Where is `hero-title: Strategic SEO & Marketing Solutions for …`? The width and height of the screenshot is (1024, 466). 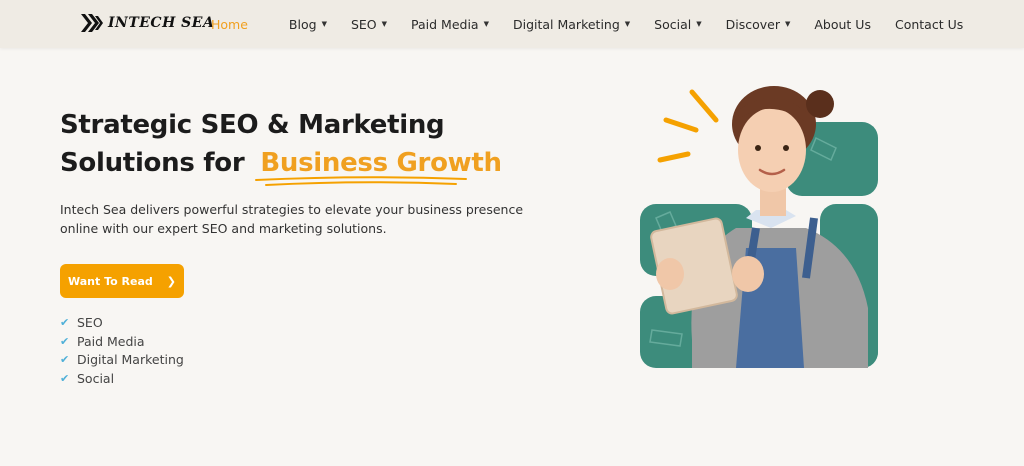
hero-title: Strategic SEO & Marketing Solutions for … is located at coordinates (300, 146).